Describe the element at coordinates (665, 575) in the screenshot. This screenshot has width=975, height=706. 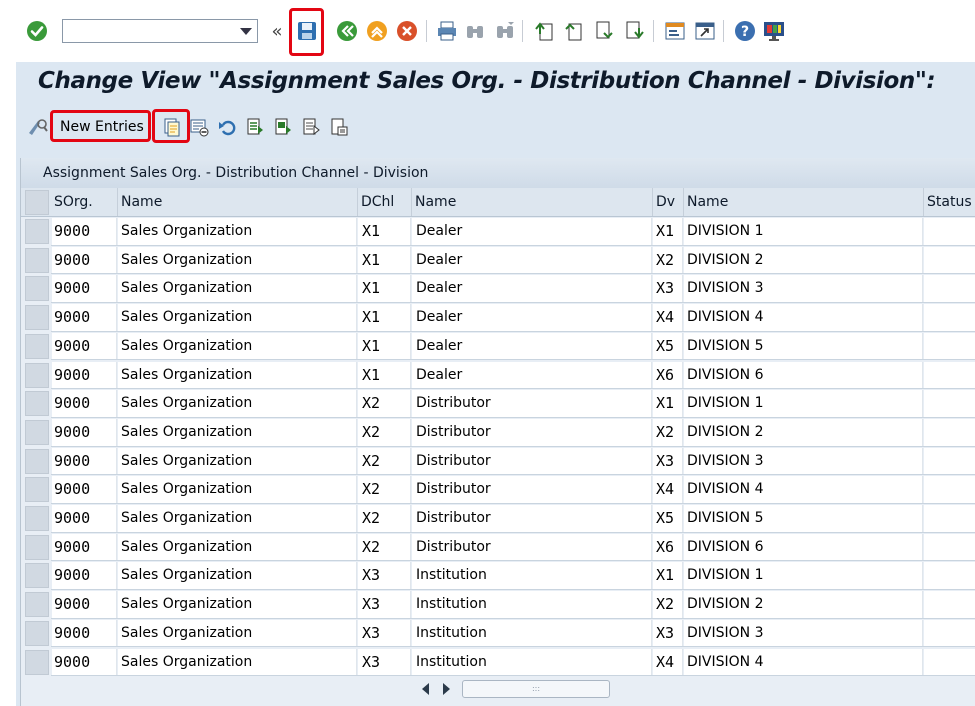
I see `cell-dv: X1` at that location.